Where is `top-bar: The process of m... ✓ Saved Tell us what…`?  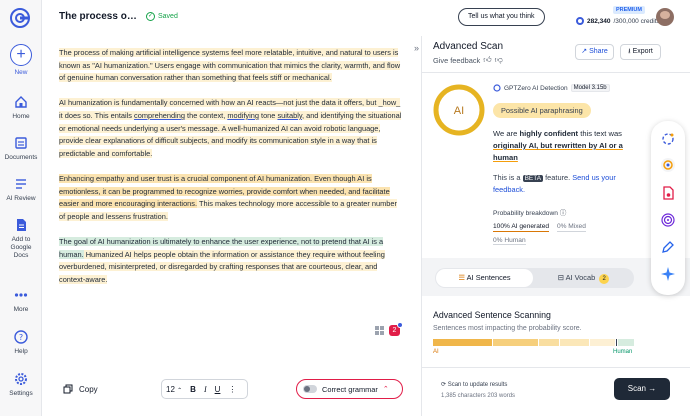
top-bar: The process of m... ✓ Saved Tell us what… is located at coordinates (366, 18).